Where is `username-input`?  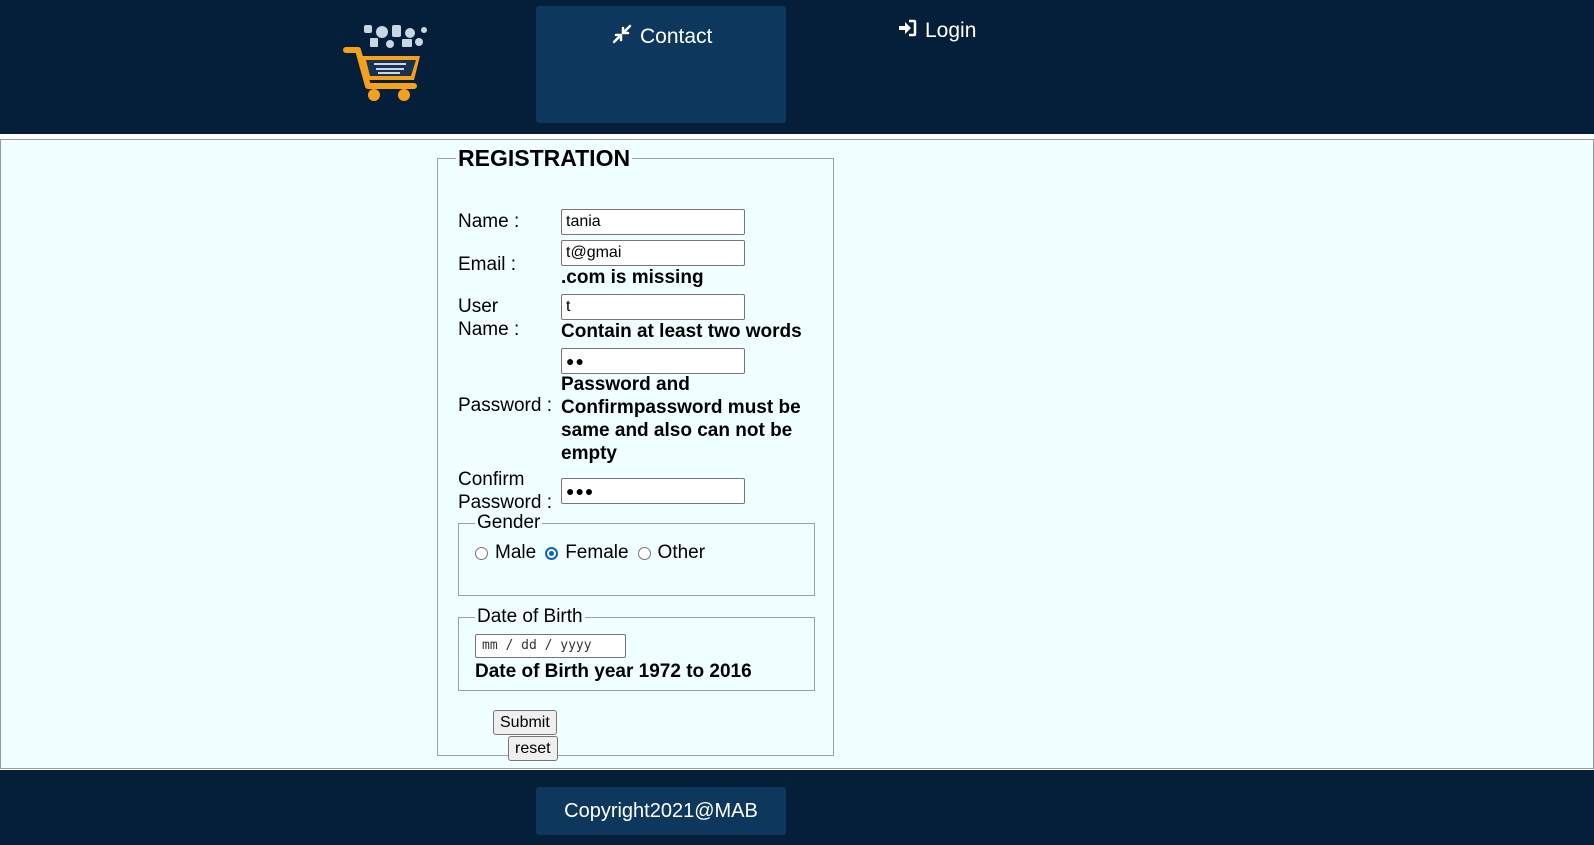
username-input is located at coordinates (653, 307).